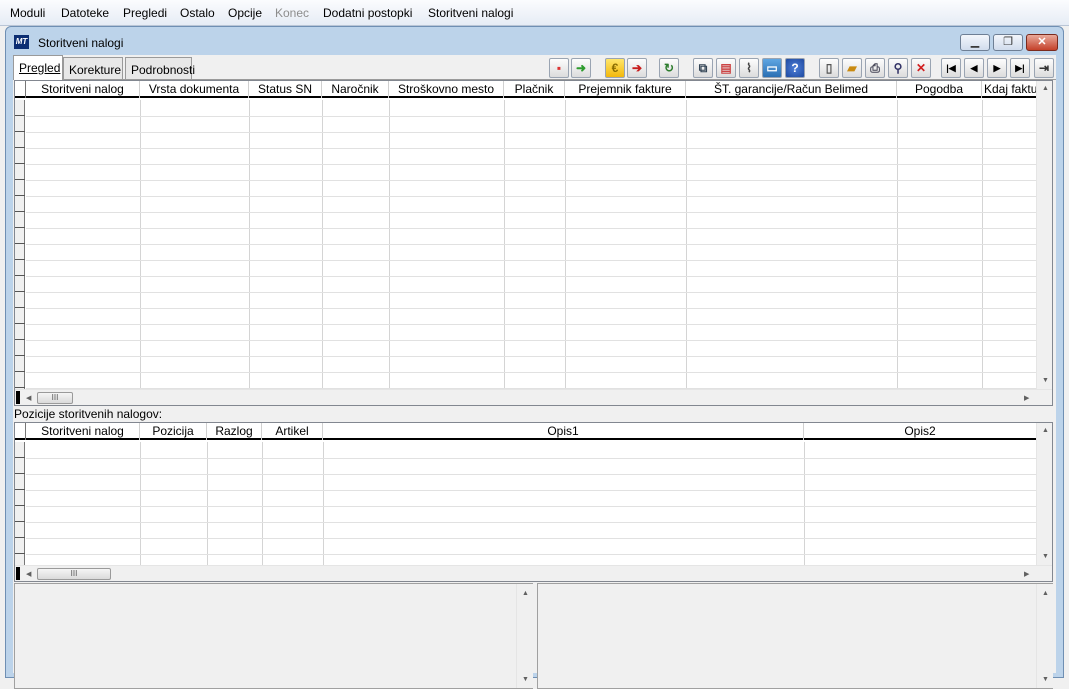 The height and width of the screenshot is (689, 1069). What do you see at coordinates (791, 89) in the screenshot?
I see `col-st-garancije: ŠT. garancije/Račun Belimed` at bounding box center [791, 89].